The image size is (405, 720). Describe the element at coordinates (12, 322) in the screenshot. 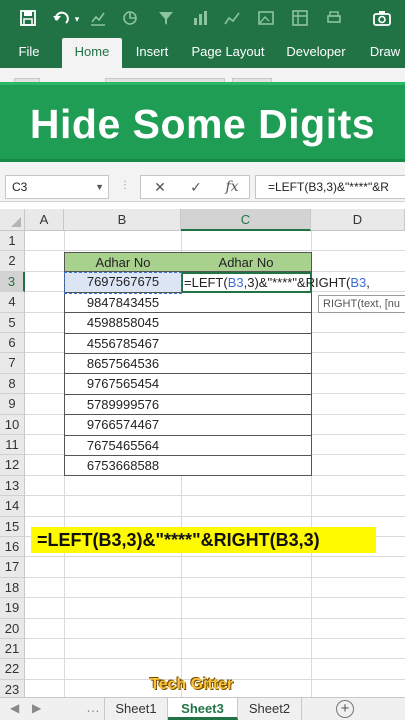

I see `row-header-5: 5` at that location.